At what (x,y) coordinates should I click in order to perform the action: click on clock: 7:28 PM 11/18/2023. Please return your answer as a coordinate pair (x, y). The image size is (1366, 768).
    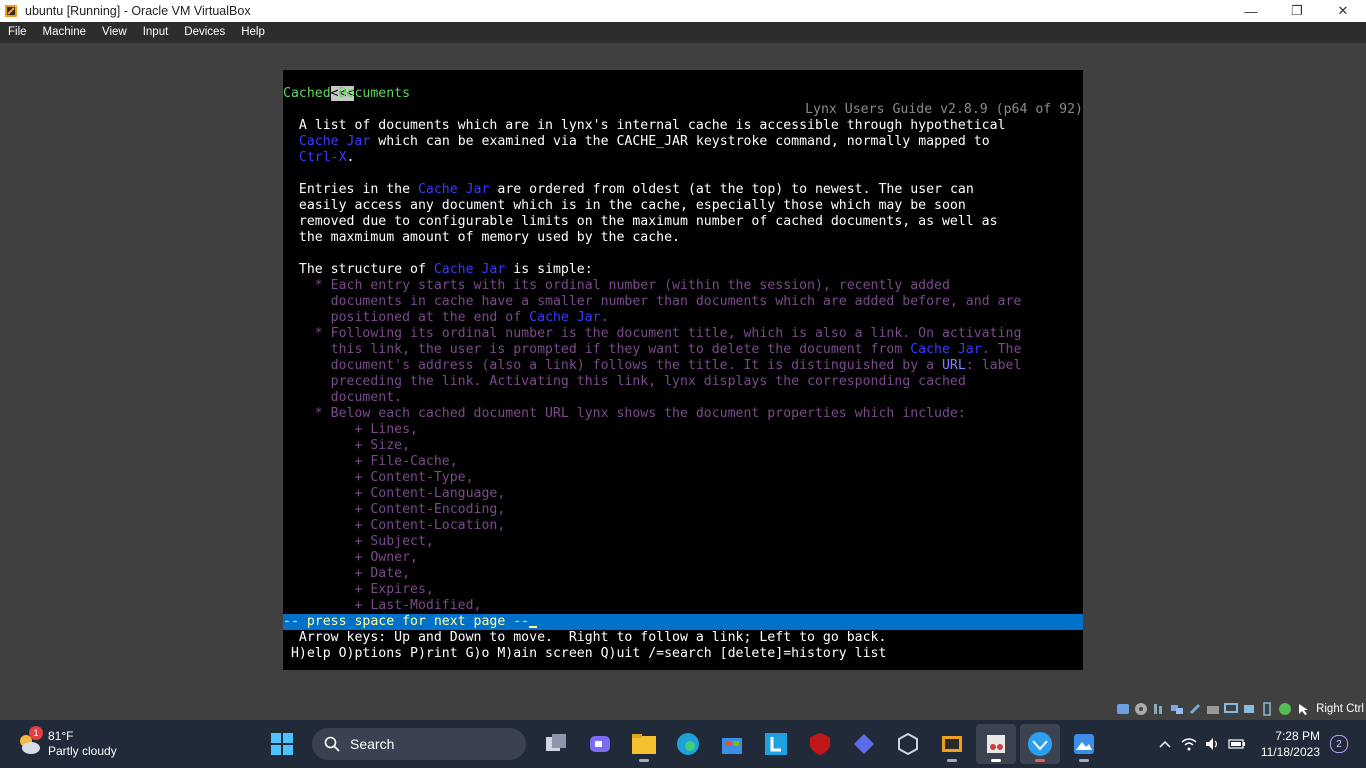
    Looking at the image, I should click on (1290, 744).